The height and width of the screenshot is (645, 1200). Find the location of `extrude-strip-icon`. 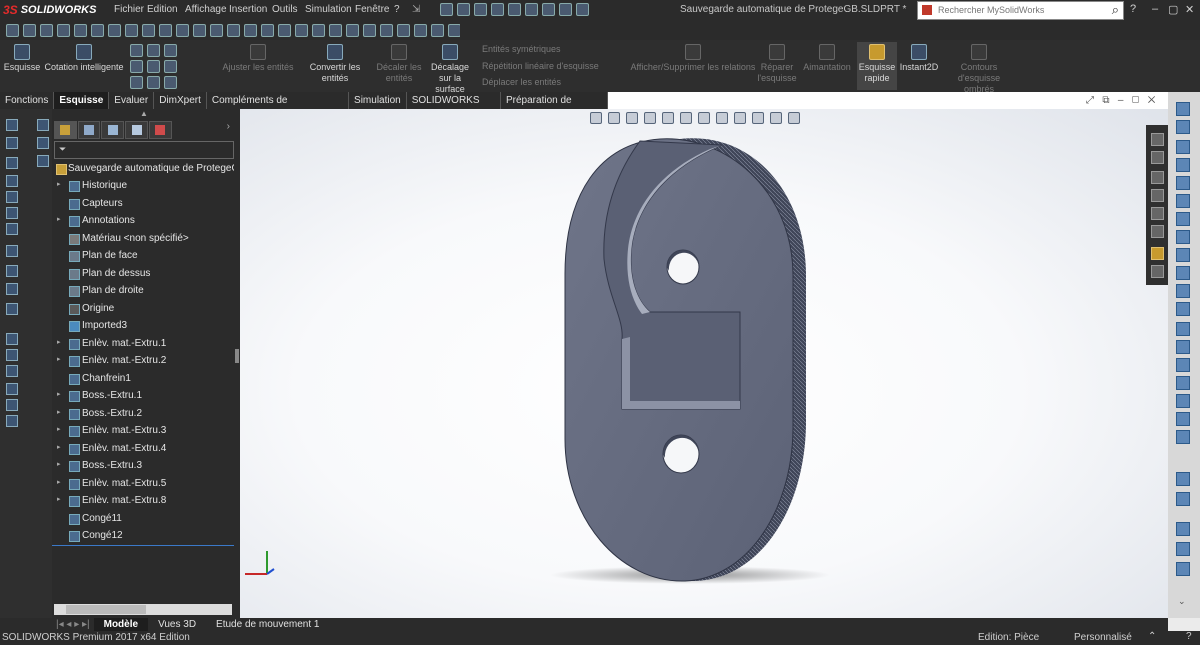

extrude-strip-icon is located at coordinates (12, 181).